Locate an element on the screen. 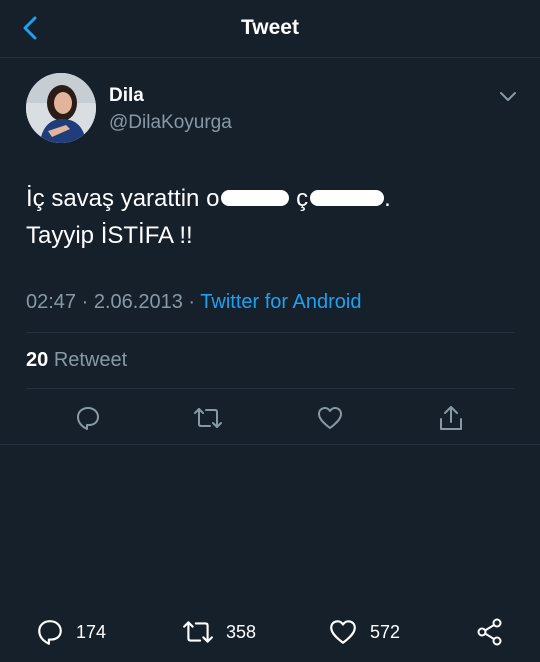  reply-count: 174 is located at coordinates (91, 631).